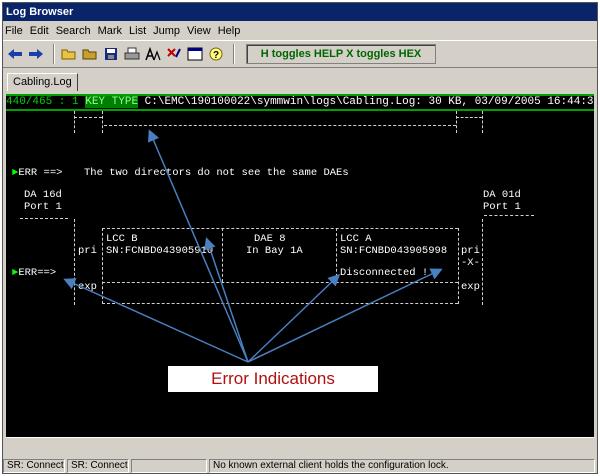 This screenshot has width=600, height=476. Describe the element at coordinates (169, 466) in the screenshot. I see `status-cell-empty` at that location.